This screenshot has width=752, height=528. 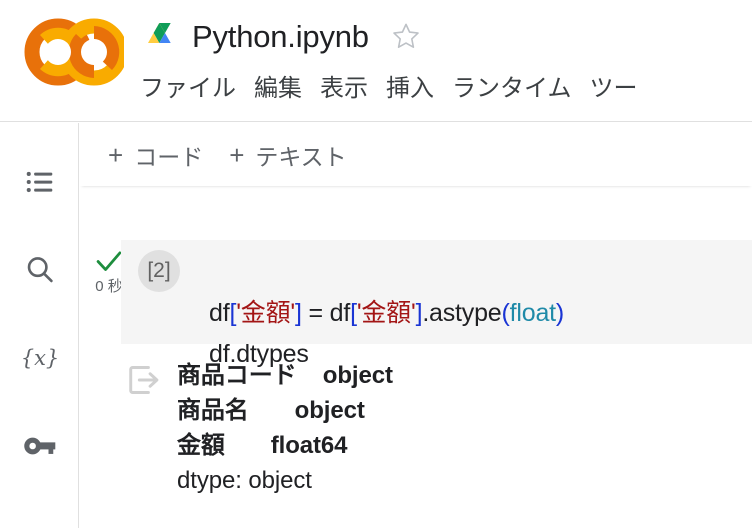 What do you see at coordinates (344, 89) in the screenshot?
I see `menu-view: 表示` at bounding box center [344, 89].